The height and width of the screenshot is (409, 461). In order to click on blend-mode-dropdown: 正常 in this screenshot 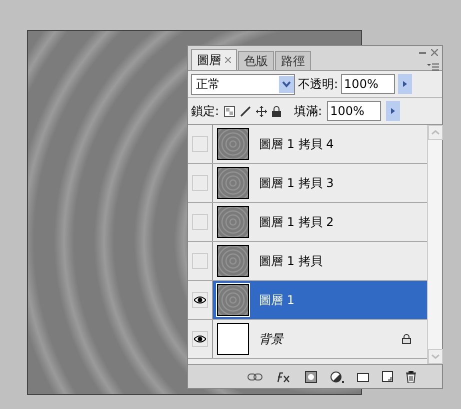, I will do `click(243, 84)`.